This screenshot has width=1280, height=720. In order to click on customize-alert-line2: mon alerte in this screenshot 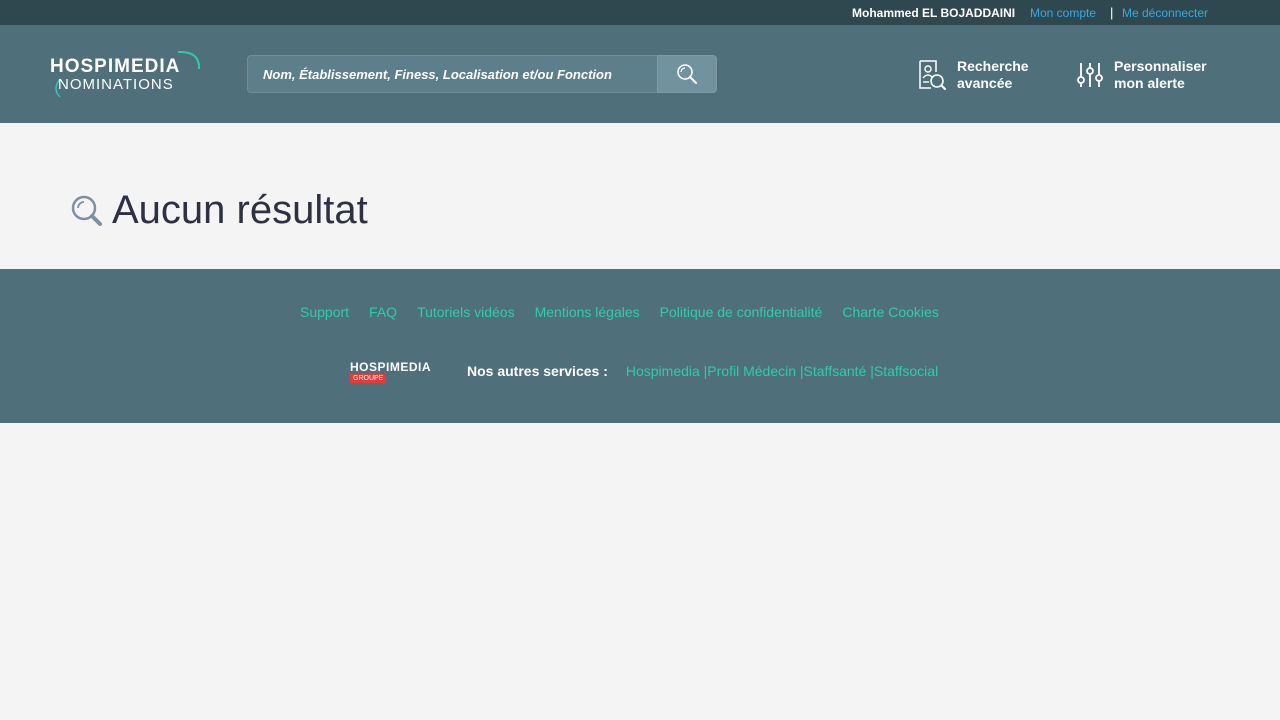, I will do `click(1149, 83)`.